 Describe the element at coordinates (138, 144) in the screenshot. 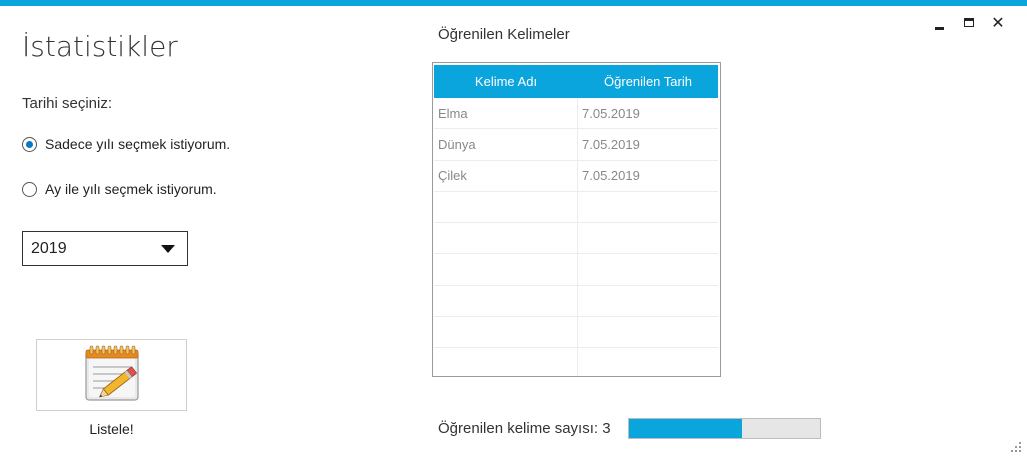

I see `year-only-radio-label: Sadece yılı seçmek istiyorum.` at that location.